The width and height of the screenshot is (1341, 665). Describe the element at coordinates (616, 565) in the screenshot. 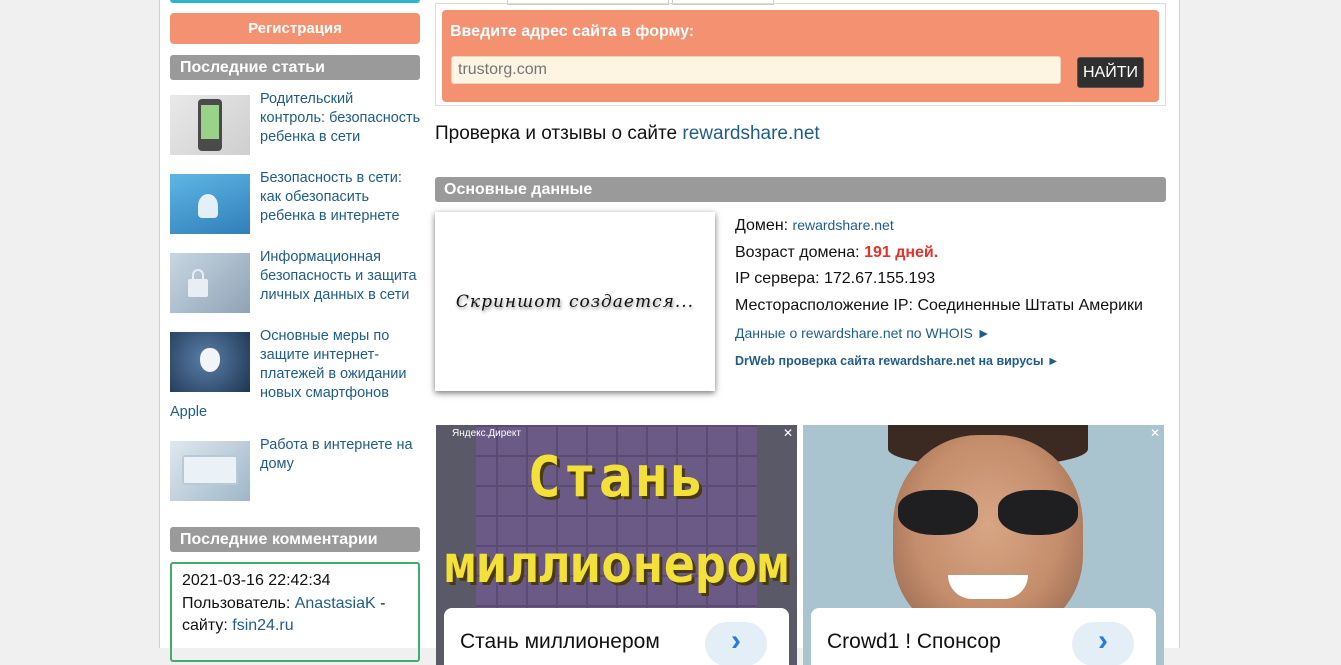

I see `ad-headline-2: миллионером` at that location.